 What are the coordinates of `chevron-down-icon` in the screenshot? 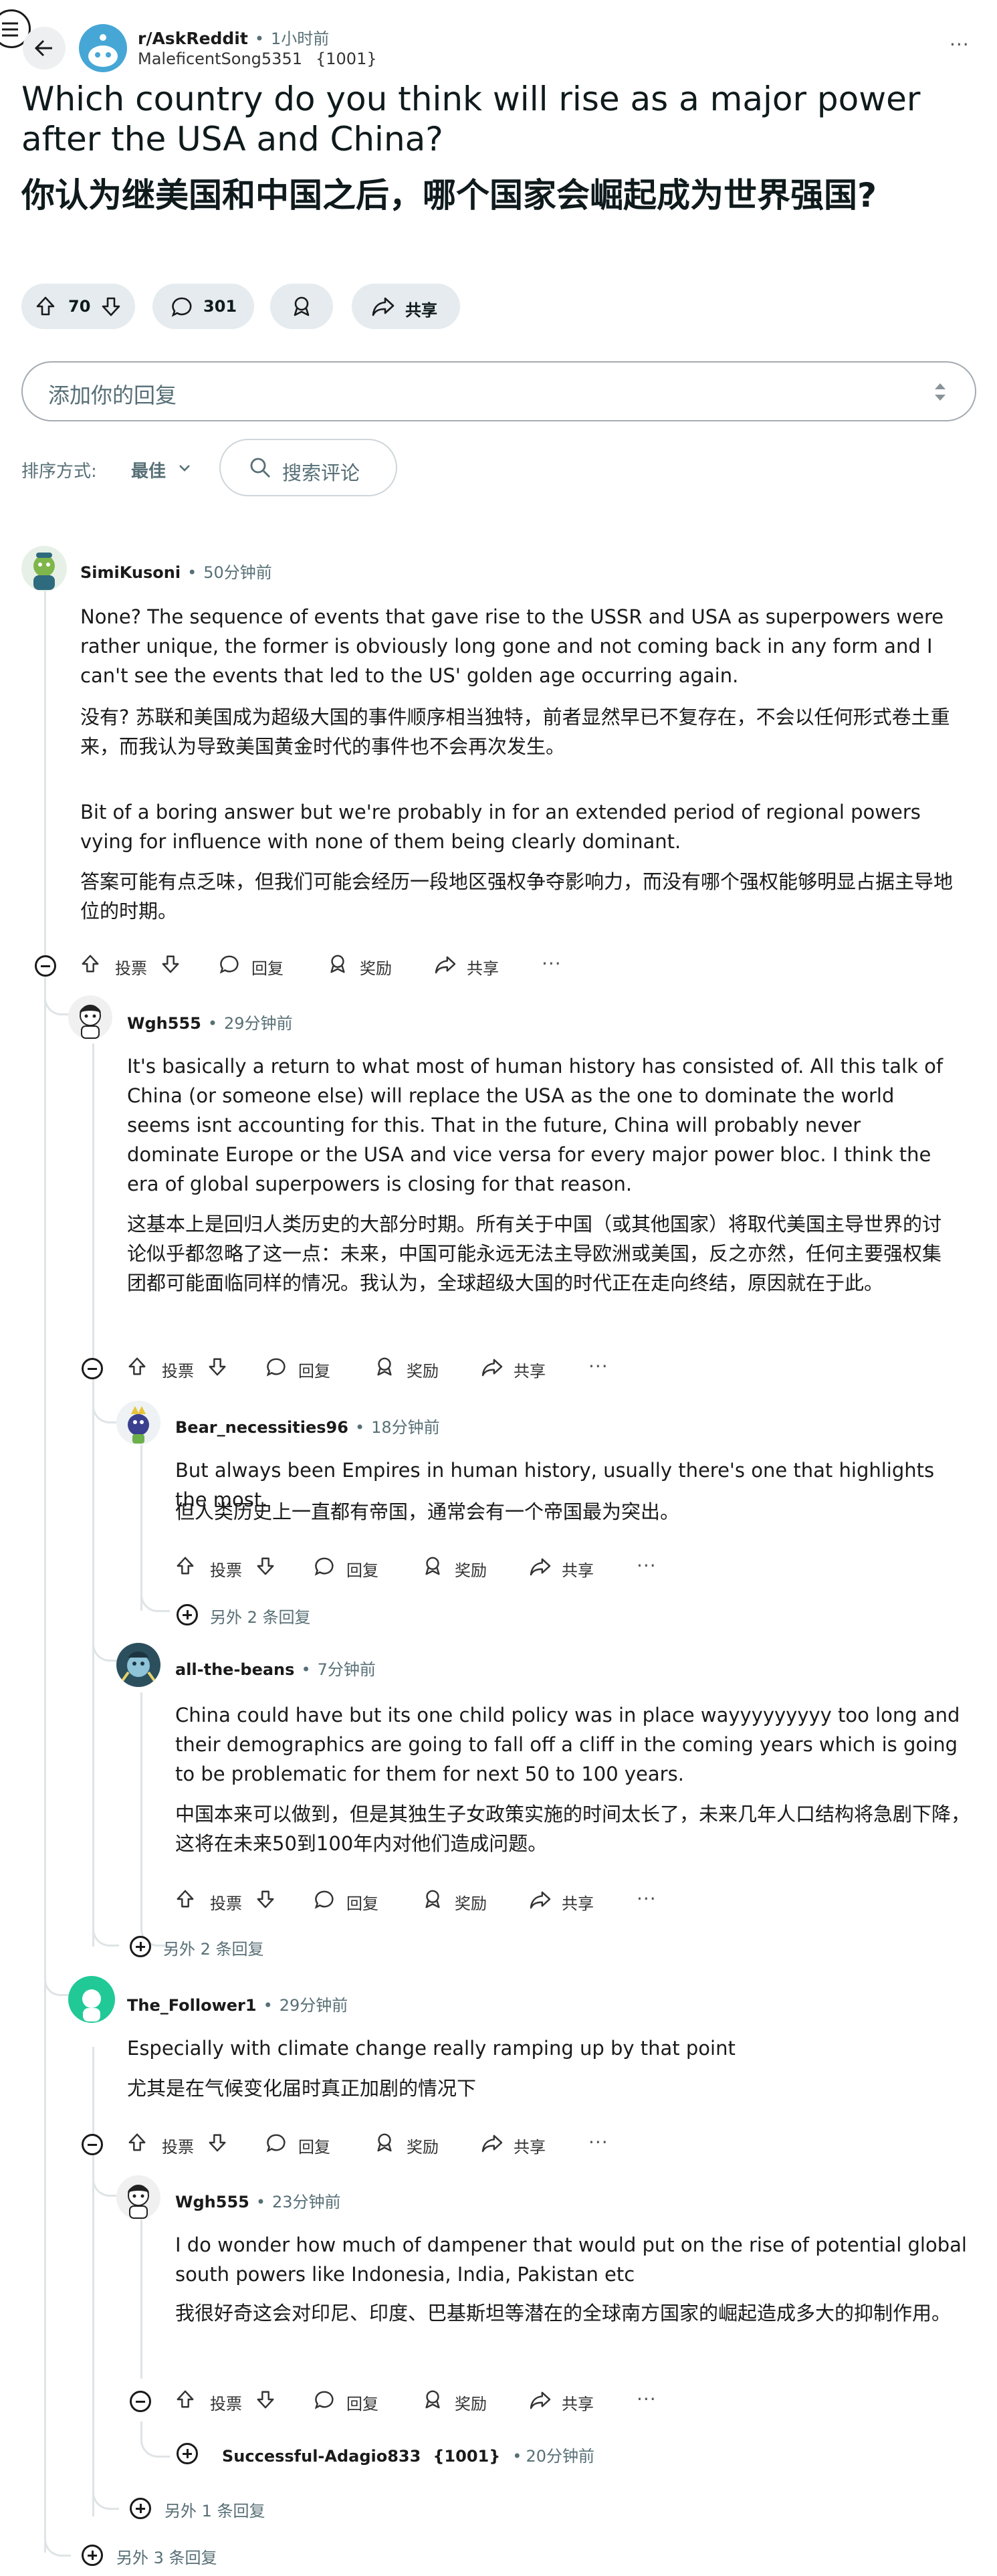 It's located at (184, 468).